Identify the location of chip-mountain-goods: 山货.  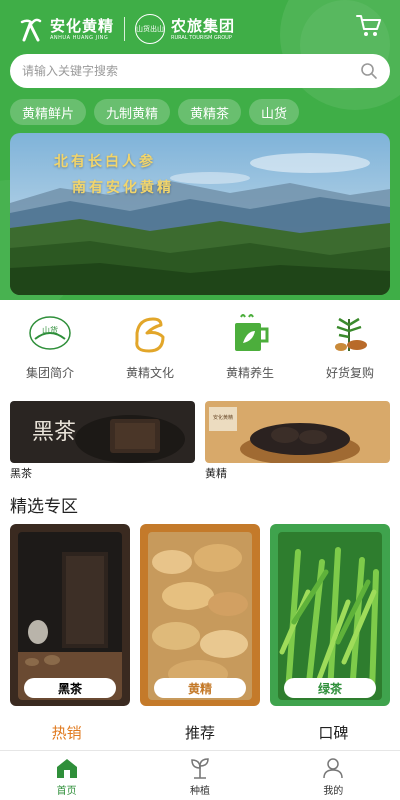
(274, 112).